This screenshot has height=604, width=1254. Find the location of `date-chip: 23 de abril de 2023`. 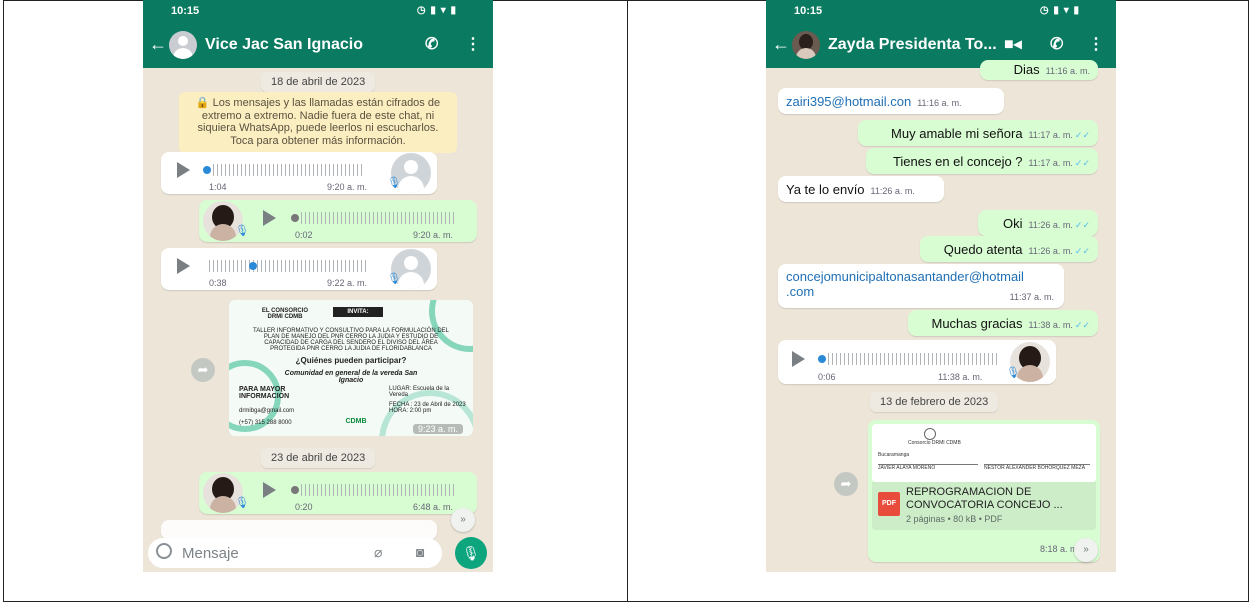

date-chip: 23 de abril de 2023 is located at coordinates (318, 458).